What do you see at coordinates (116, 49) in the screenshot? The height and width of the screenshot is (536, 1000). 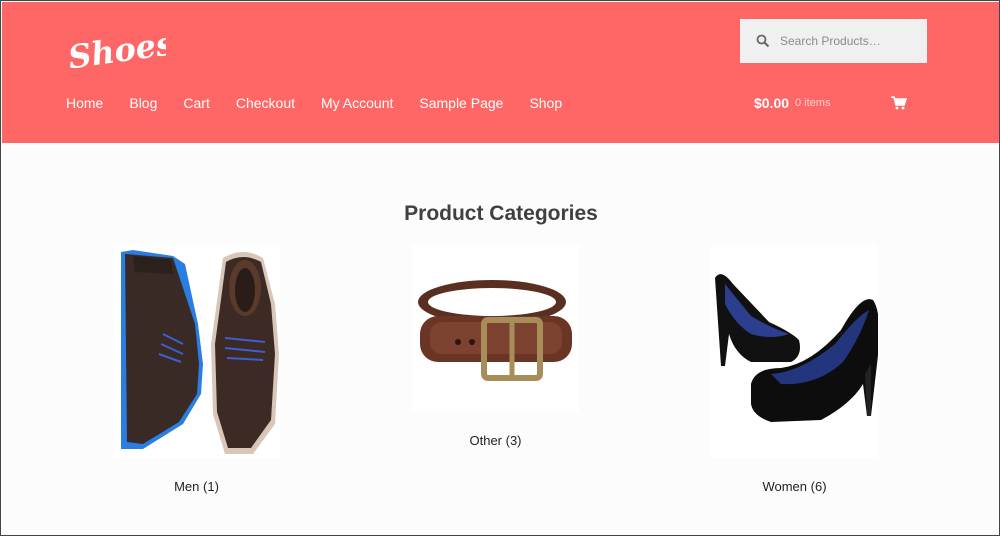 I see `logo-text: Shoes!` at bounding box center [116, 49].